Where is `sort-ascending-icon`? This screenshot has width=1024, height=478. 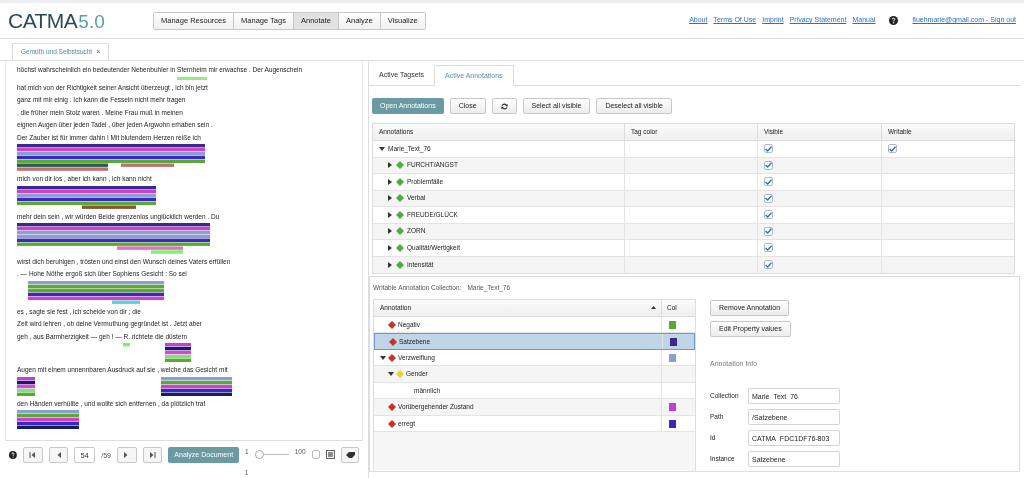 sort-ascending-icon is located at coordinates (653, 308).